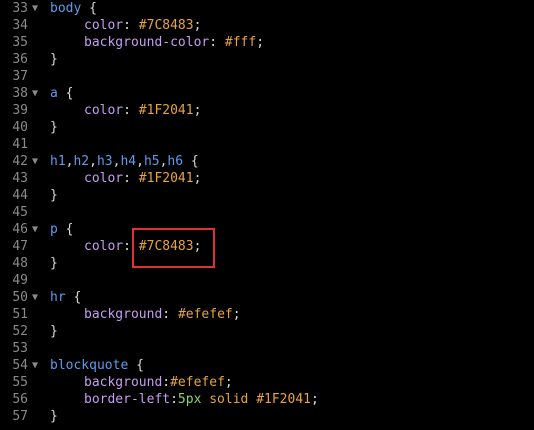 This screenshot has width=534, height=430. Describe the element at coordinates (66, 8) in the screenshot. I see `code-token: body` at that location.